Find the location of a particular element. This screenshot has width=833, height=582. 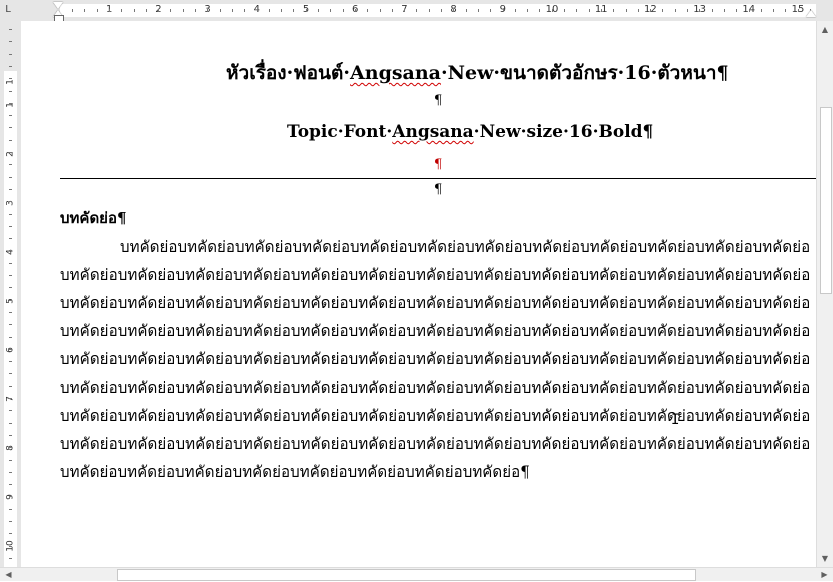

title-english: Topic·Font·Angsana·New·size·16·Bold¶ is located at coordinates (470, 132).